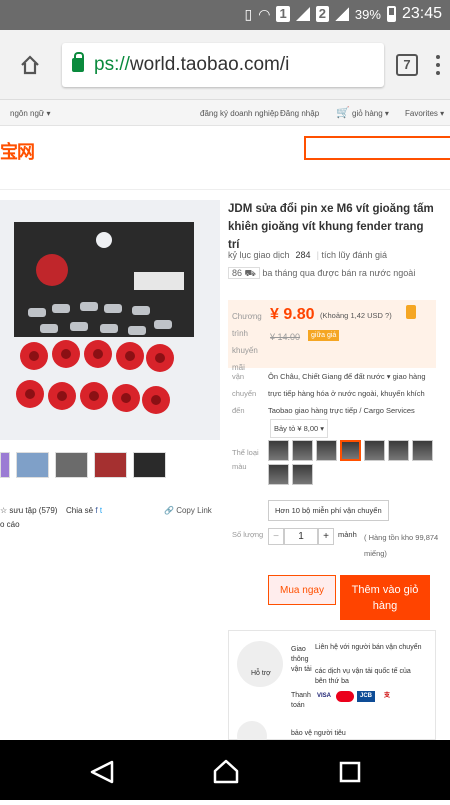 The image size is (450, 805). Describe the element at coordinates (260, 664) in the screenshot. I see `support-icon` at that location.